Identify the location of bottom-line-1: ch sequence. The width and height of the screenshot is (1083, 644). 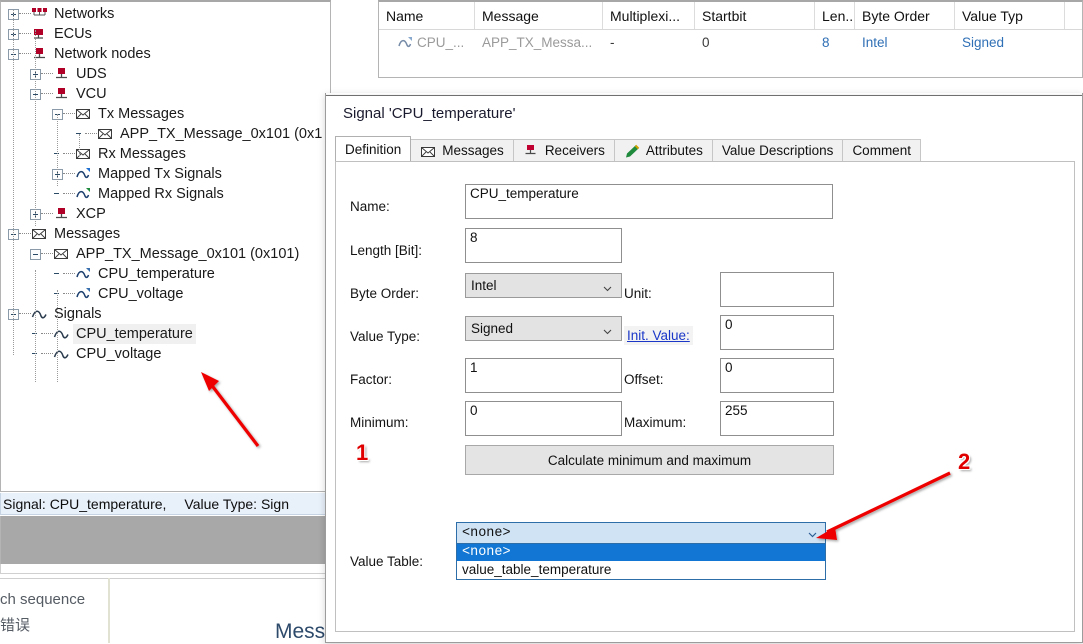
(43, 599).